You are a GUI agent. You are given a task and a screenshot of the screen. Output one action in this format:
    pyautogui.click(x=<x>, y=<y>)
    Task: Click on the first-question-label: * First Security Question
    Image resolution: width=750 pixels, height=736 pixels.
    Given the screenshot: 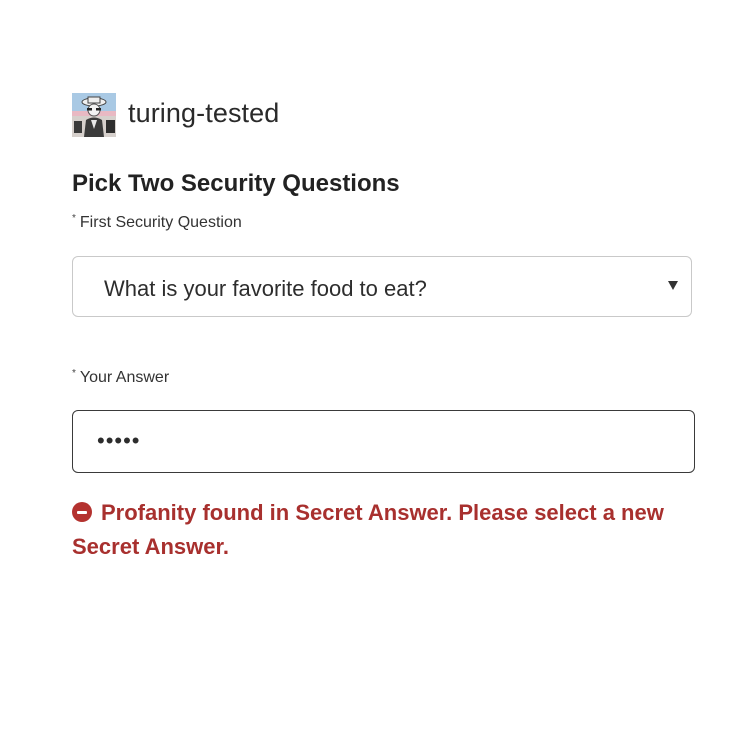 What is the action you would take?
    pyautogui.click(x=157, y=222)
    